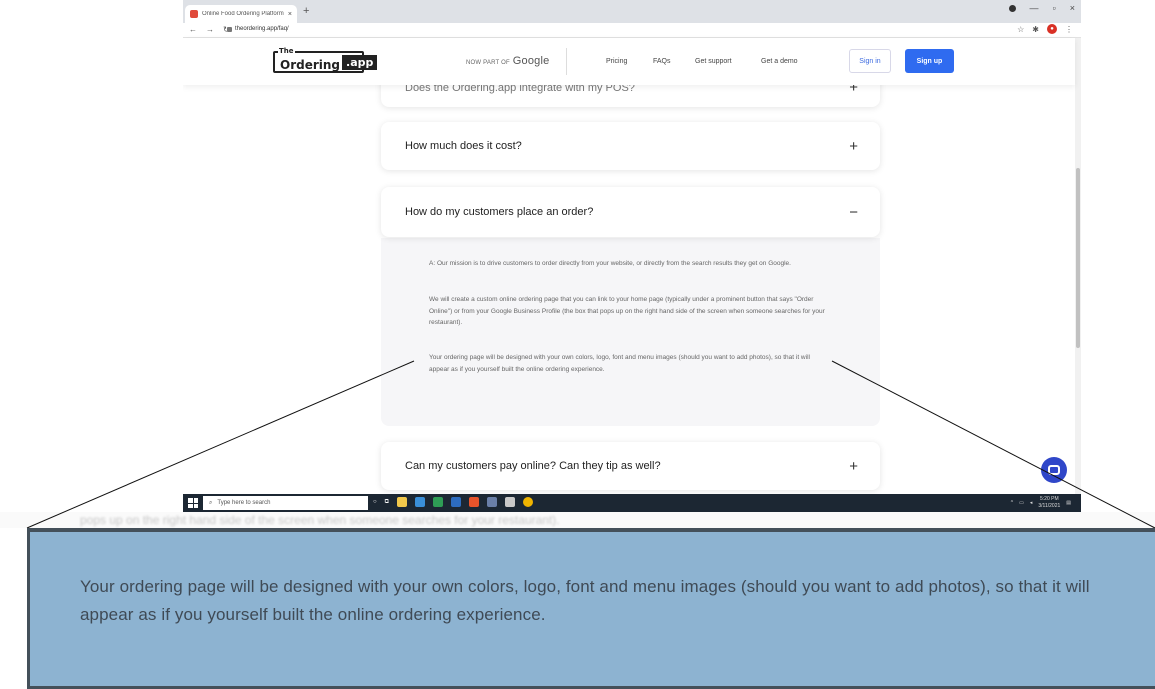  I want to click on close-tab-icon: ×, so click(290, 14).